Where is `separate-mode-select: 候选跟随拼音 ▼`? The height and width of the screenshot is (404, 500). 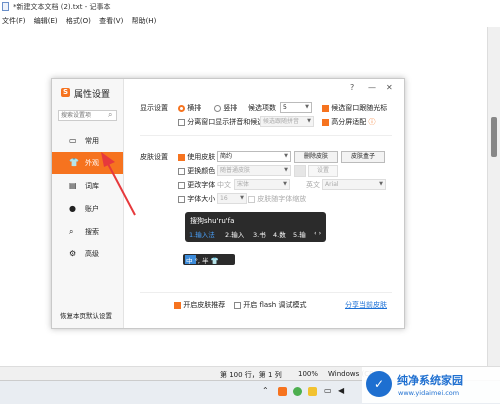
separate-mode-select: 候选跟随拼音 ▼ is located at coordinates (287, 121).